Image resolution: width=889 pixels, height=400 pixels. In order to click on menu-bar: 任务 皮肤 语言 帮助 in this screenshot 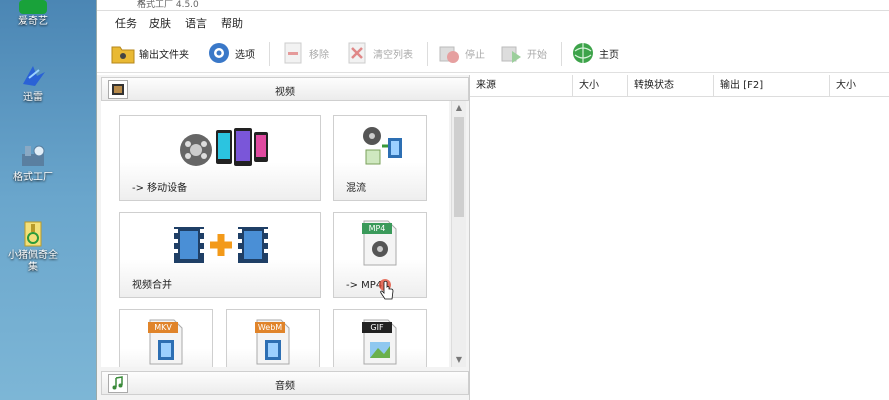, I will do `click(493, 21)`.